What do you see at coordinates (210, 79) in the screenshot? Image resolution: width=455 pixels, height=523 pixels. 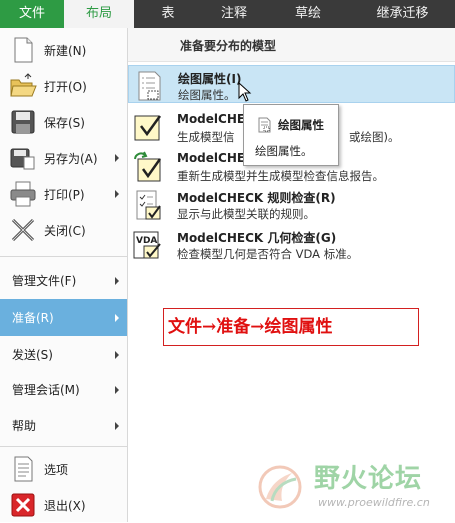 I see `item-title: 绘图属性(I)` at bounding box center [210, 79].